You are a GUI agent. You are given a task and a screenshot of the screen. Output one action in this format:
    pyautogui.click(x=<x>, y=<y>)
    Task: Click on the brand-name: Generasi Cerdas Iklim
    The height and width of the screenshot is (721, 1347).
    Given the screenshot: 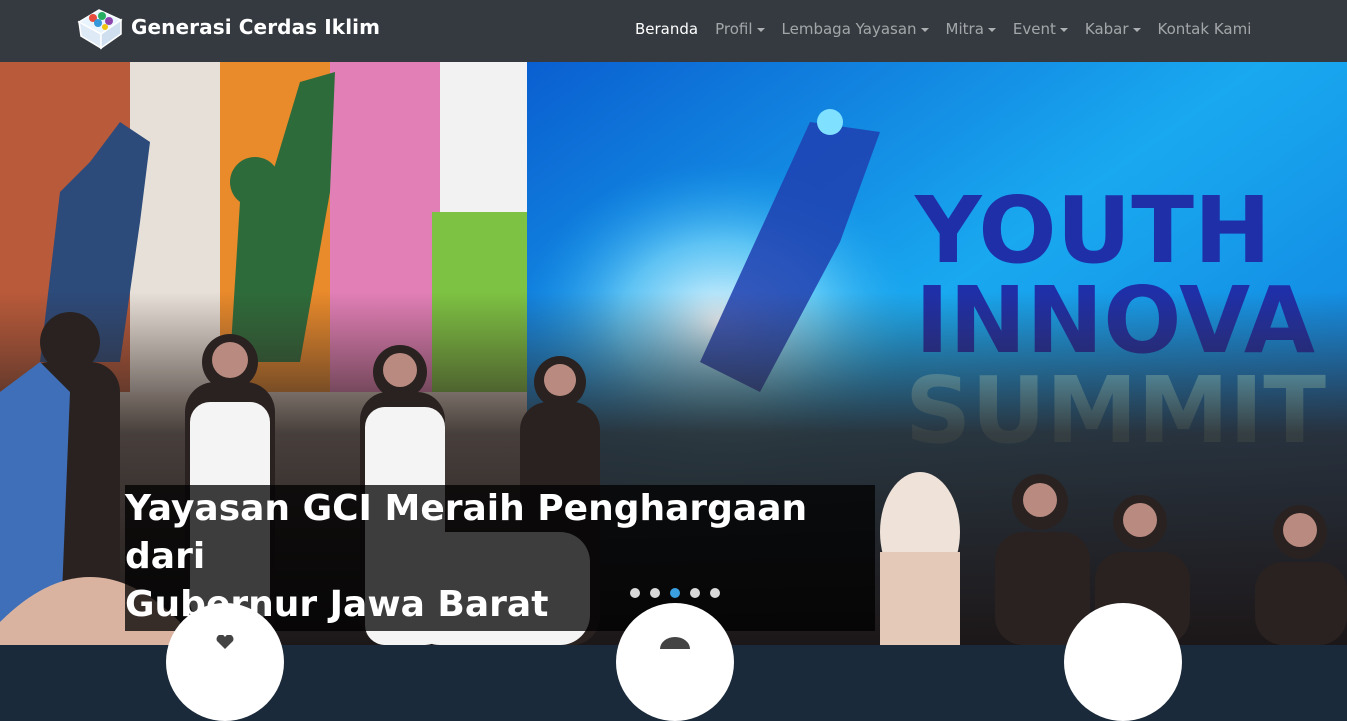 What is the action you would take?
    pyautogui.click(x=256, y=27)
    